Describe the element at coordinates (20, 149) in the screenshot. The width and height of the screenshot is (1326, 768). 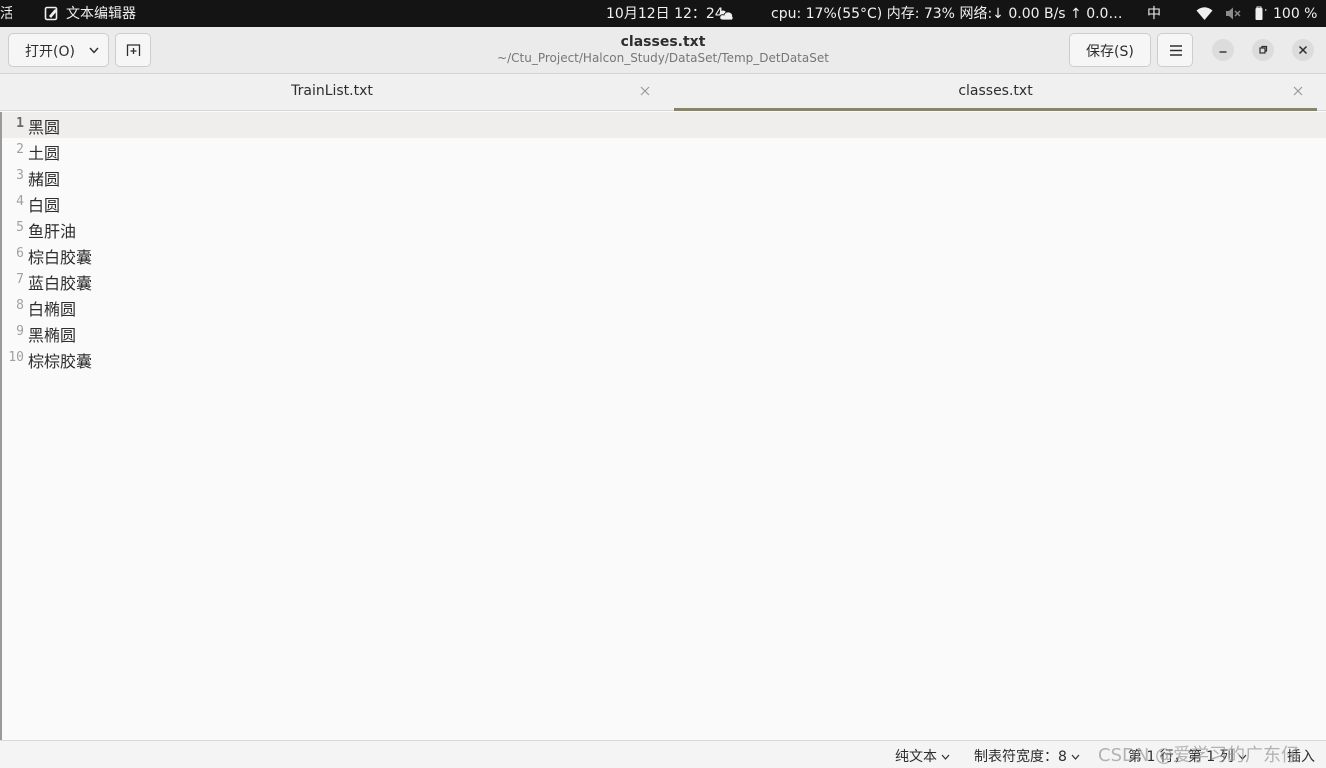
I see `line-number: 2` at that location.